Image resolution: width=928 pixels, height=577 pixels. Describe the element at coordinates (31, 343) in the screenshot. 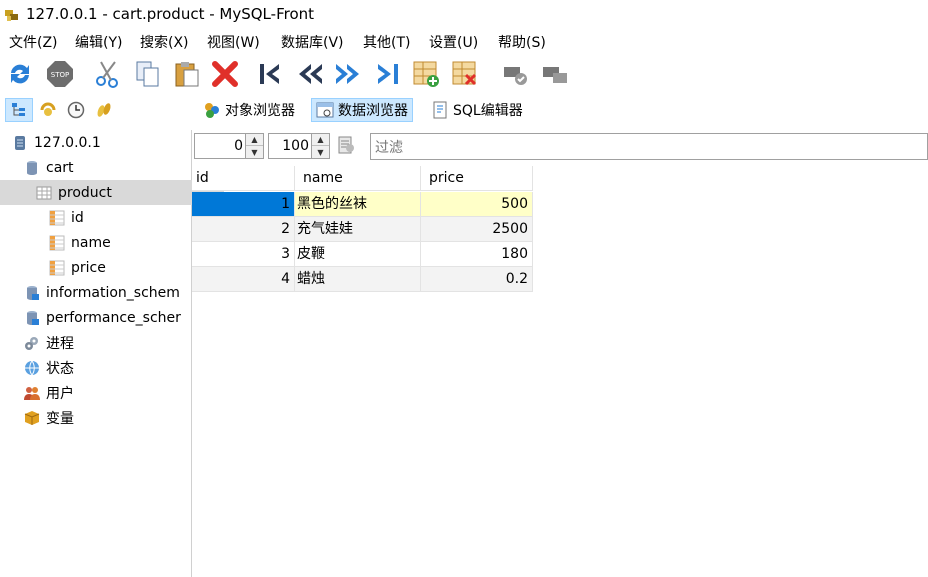

I see `gears-icon` at that location.